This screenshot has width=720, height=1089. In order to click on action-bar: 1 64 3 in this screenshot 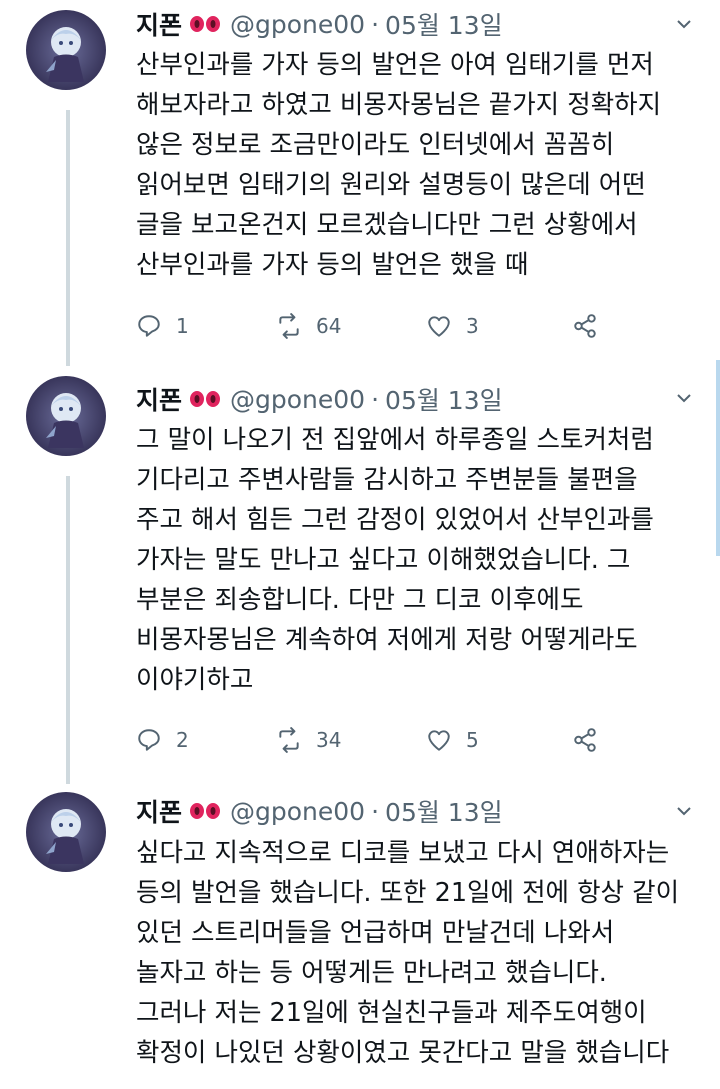, I will do `click(376, 326)`.